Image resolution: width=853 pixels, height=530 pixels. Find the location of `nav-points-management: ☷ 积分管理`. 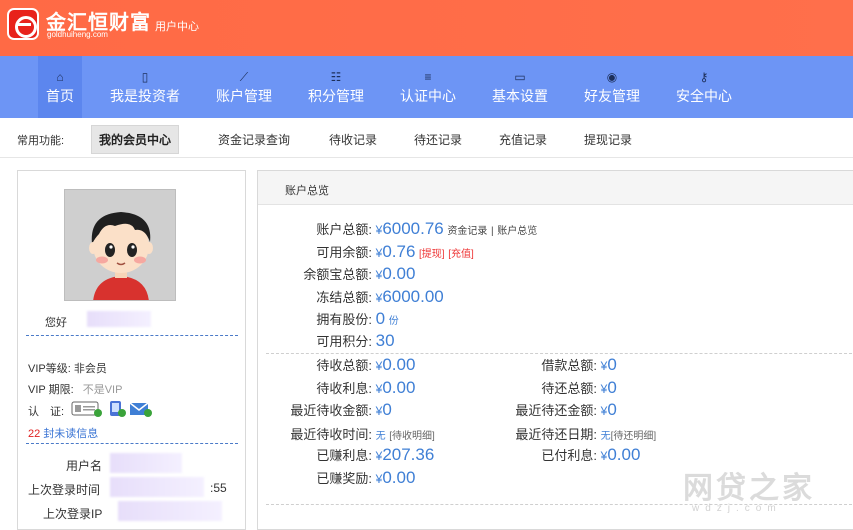

nav-points-management: ☷ 积分管理 is located at coordinates (336, 87).